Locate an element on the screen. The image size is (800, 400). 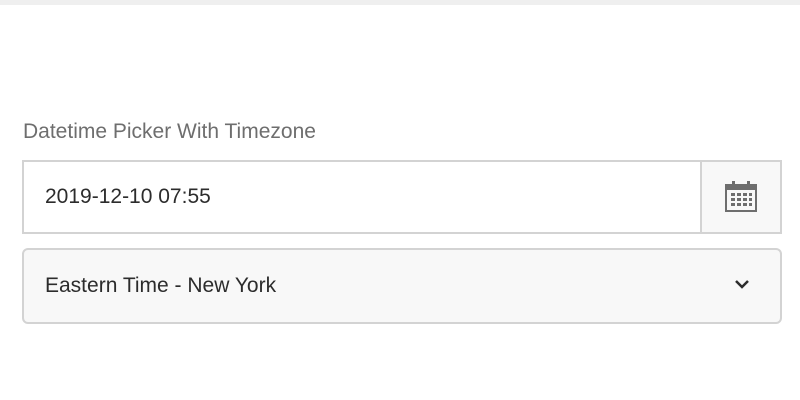
timezone-value: Eastern Time - New York is located at coordinates (161, 285).